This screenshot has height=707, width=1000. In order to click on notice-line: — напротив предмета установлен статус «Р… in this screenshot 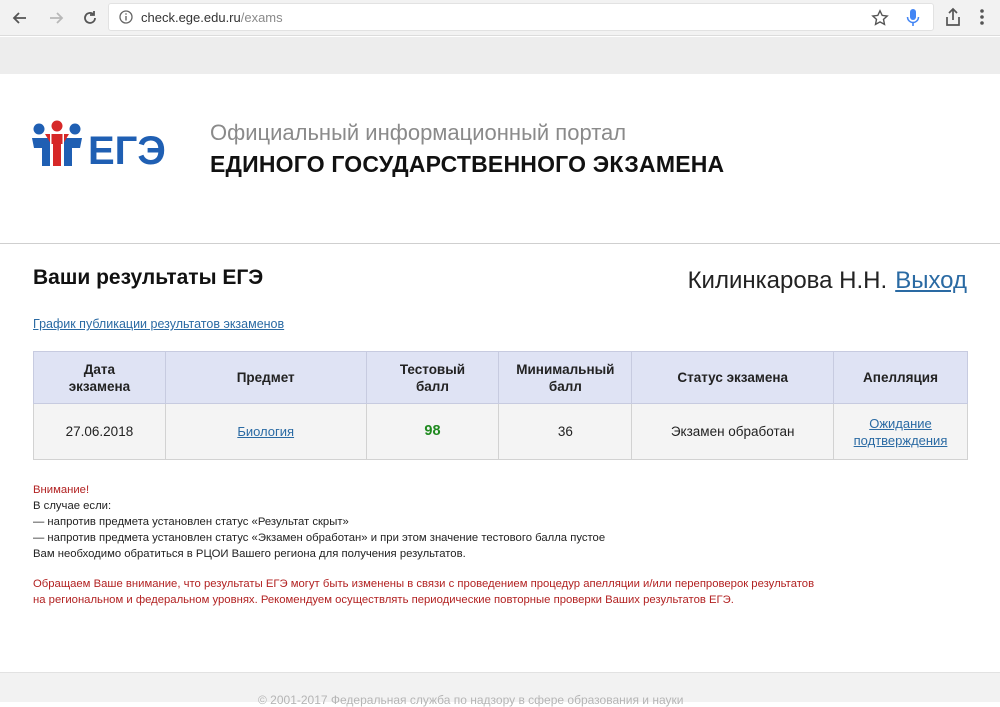, I will do `click(191, 522)`.